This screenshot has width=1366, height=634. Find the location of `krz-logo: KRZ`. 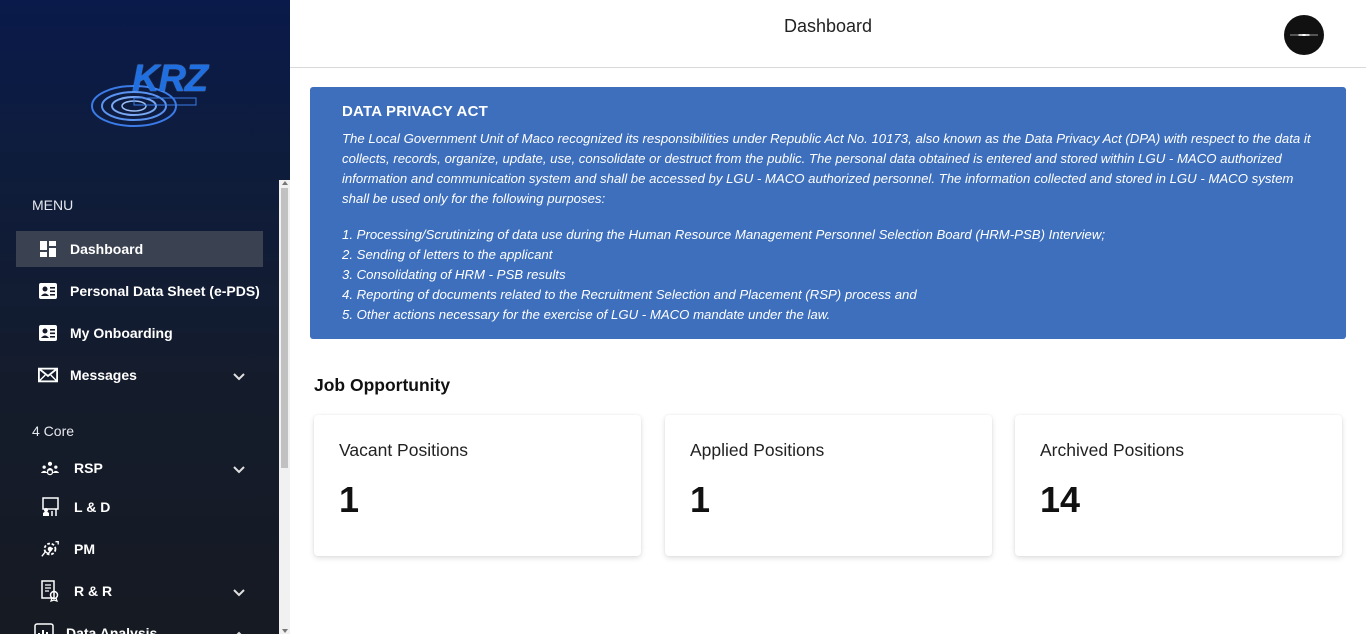

krz-logo: KRZ is located at coordinates (149, 94).